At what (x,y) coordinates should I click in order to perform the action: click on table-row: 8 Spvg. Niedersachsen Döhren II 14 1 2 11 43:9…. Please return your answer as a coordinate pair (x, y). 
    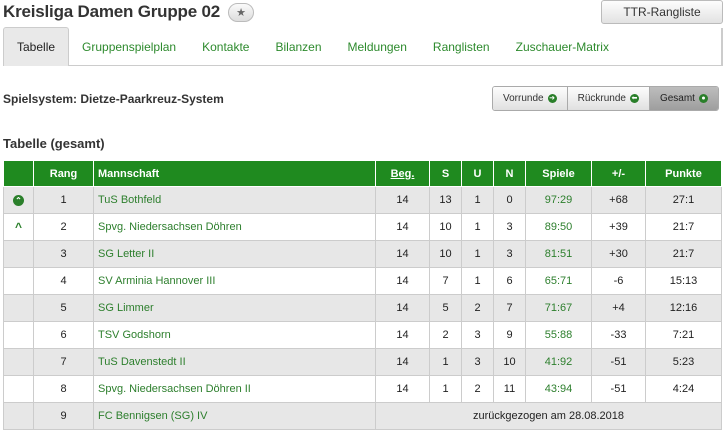
    Looking at the image, I should click on (362, 389).